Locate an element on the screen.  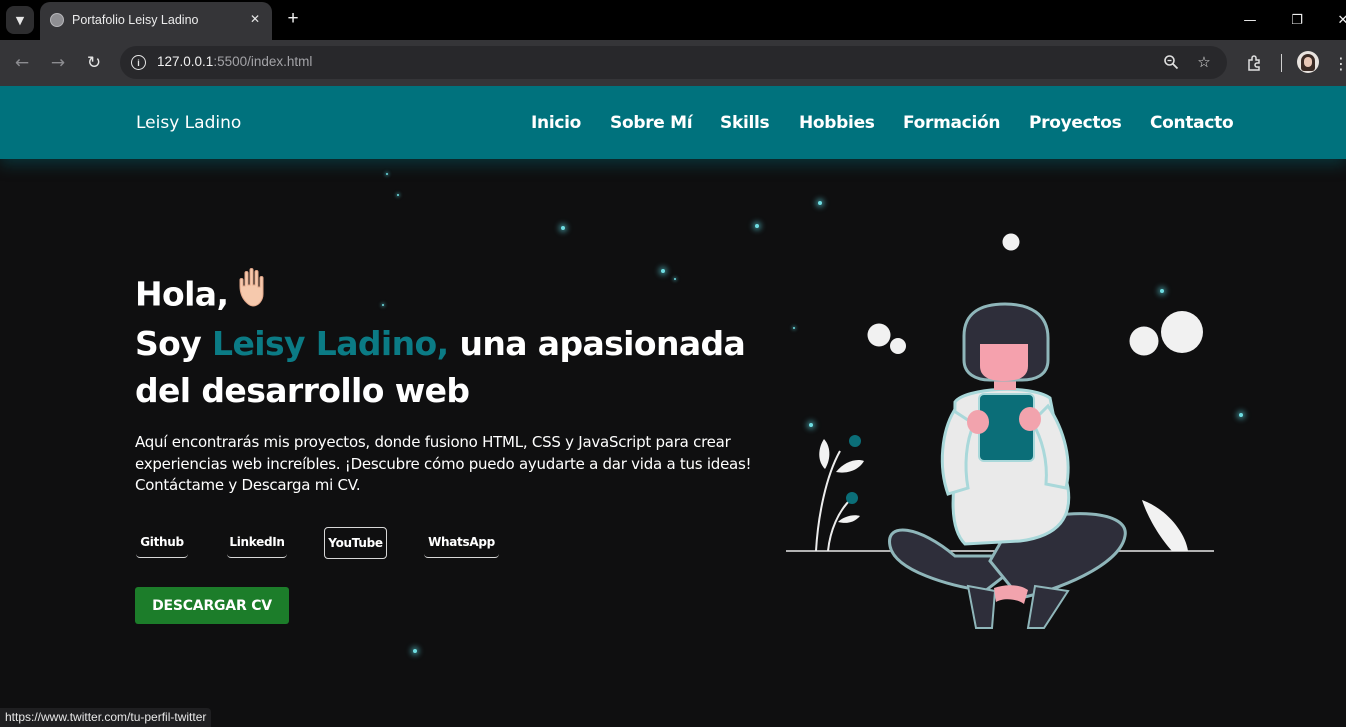
tab-title: Portafolio Leisy Ladino is located at coordinates (135, 20).